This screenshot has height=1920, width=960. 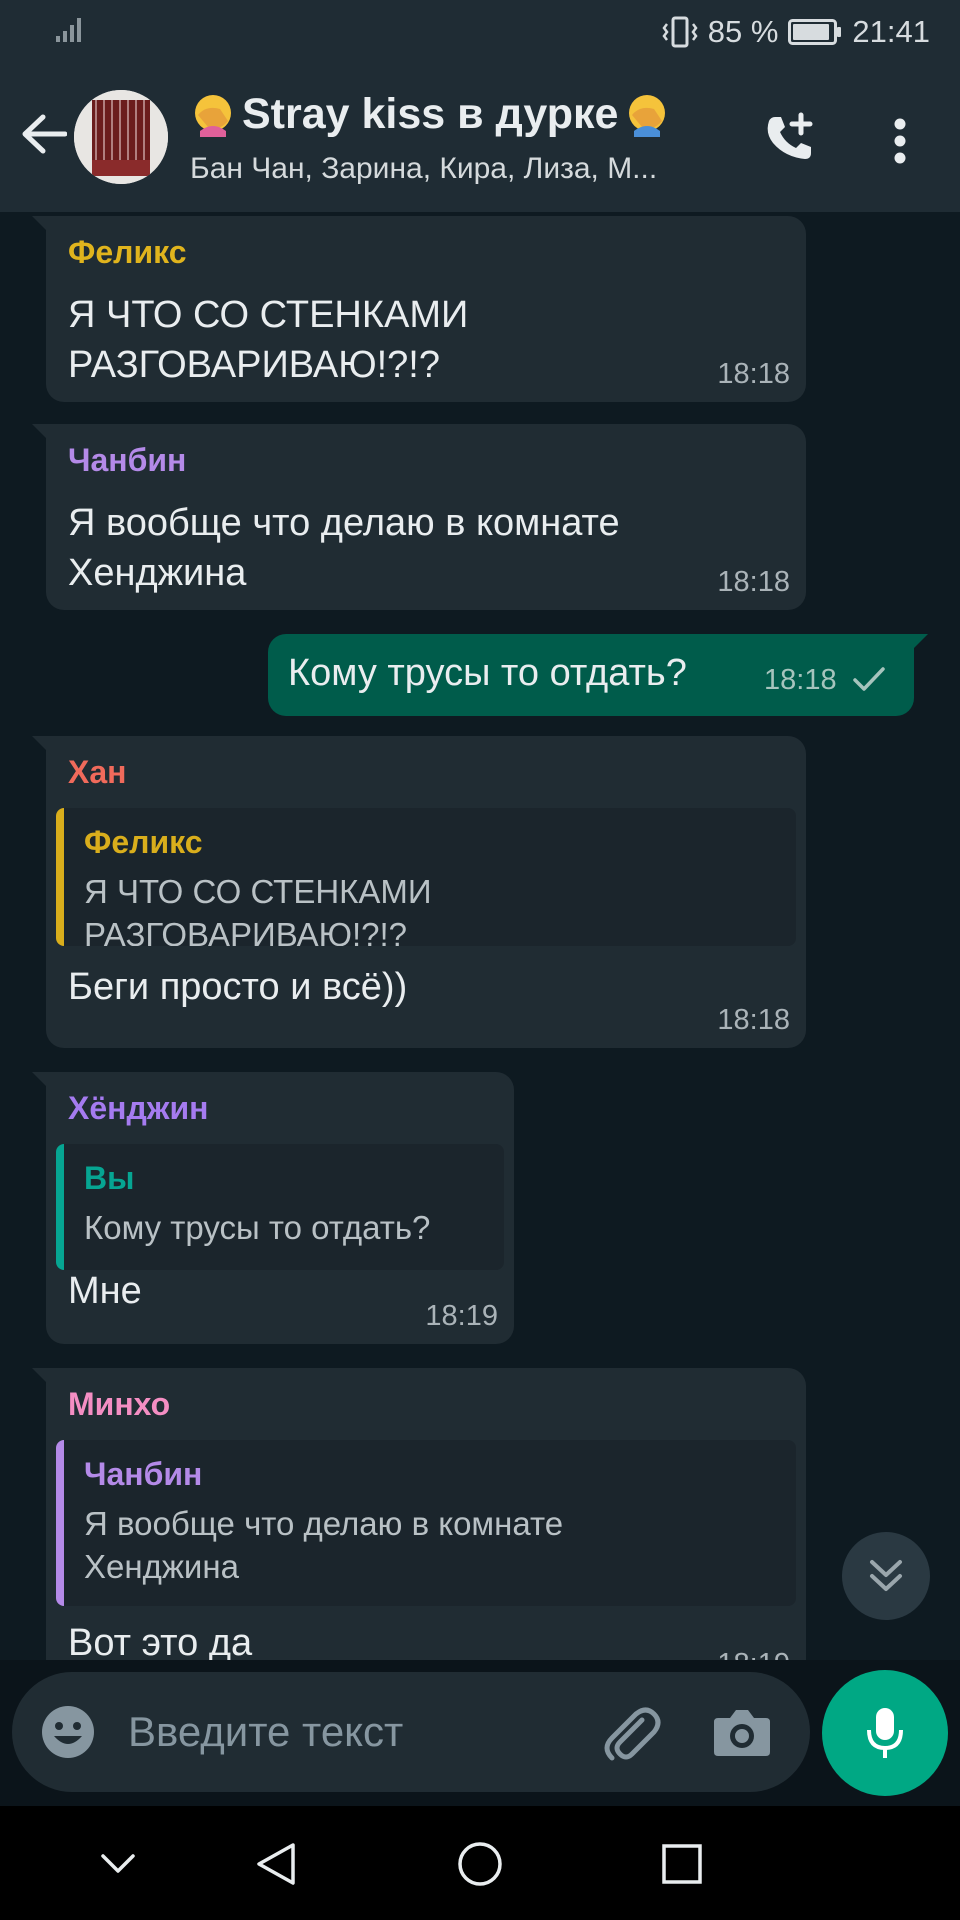 What do you see at coordinates (308, 1732) in the screenshot?
I see `message-input` at bounding box center [308, 1732].